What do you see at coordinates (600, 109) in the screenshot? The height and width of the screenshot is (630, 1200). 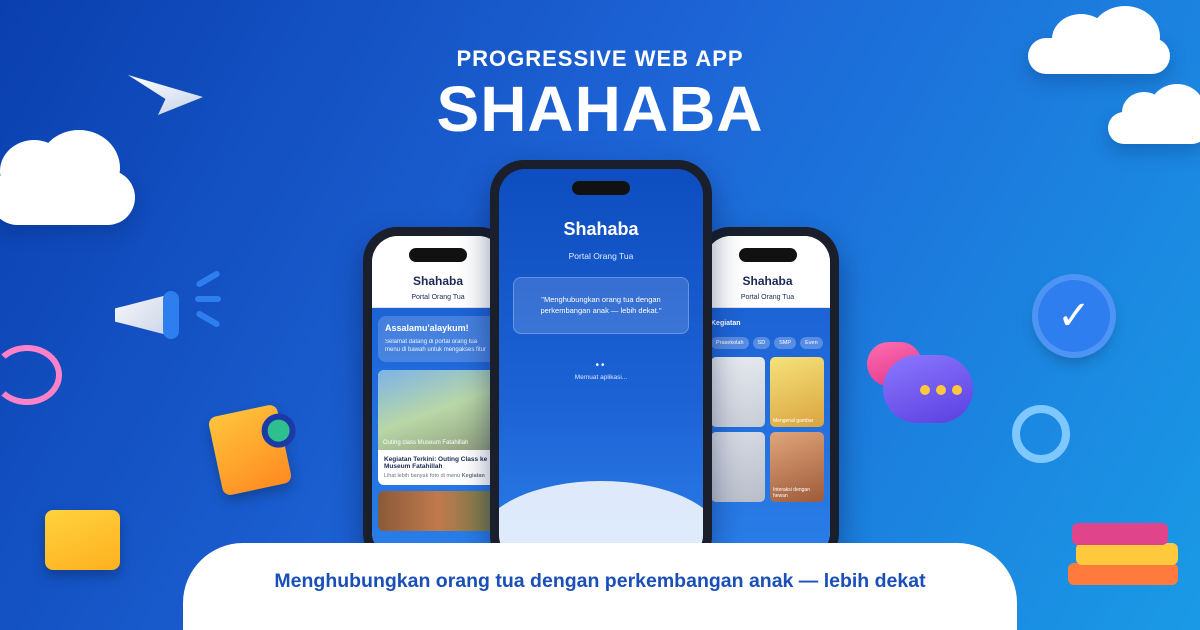 I see `app-title: SHAHABA` at bounding box center [600, 109].